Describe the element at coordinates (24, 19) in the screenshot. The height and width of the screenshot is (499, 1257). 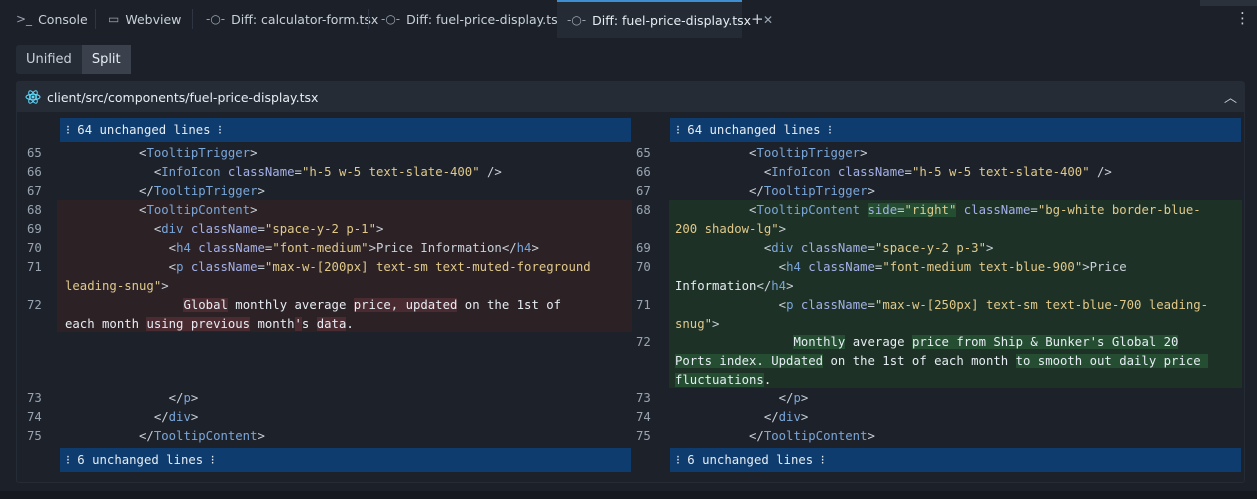
I see `terminal-icon: >_` at that location.